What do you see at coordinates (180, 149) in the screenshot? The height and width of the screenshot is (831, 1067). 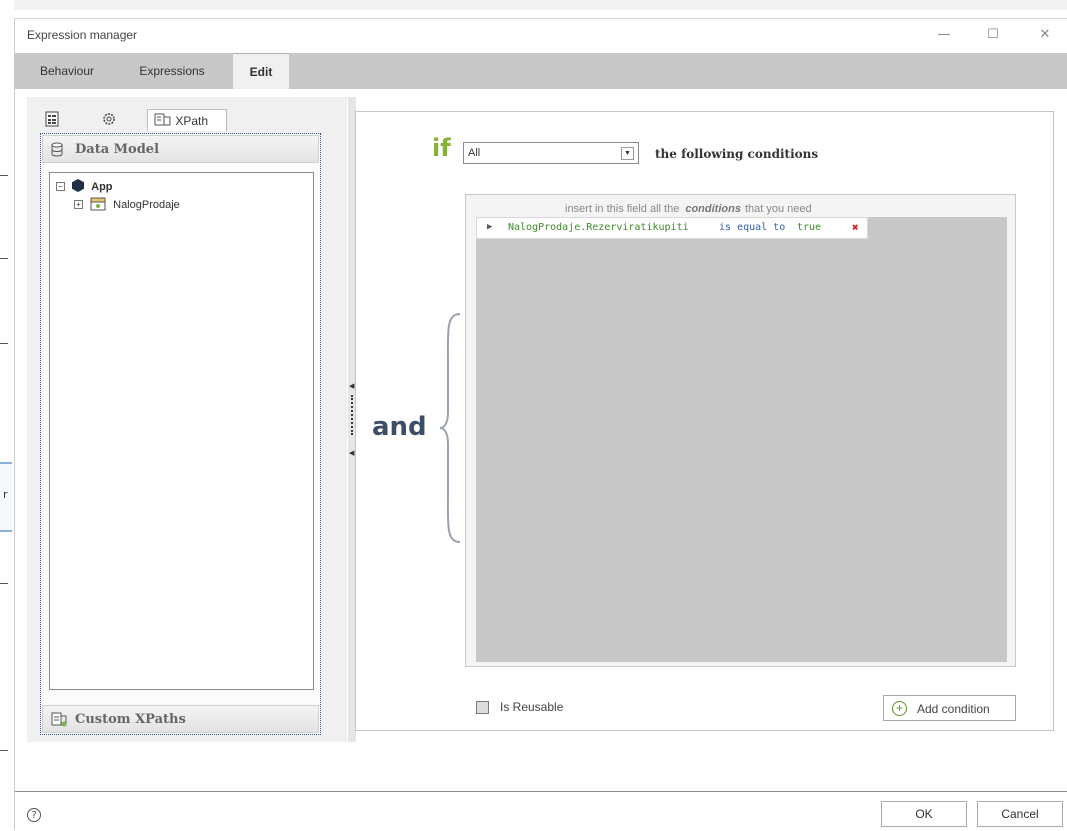 I see `data-model-header: Data Model` at bounding box center [180, 149].